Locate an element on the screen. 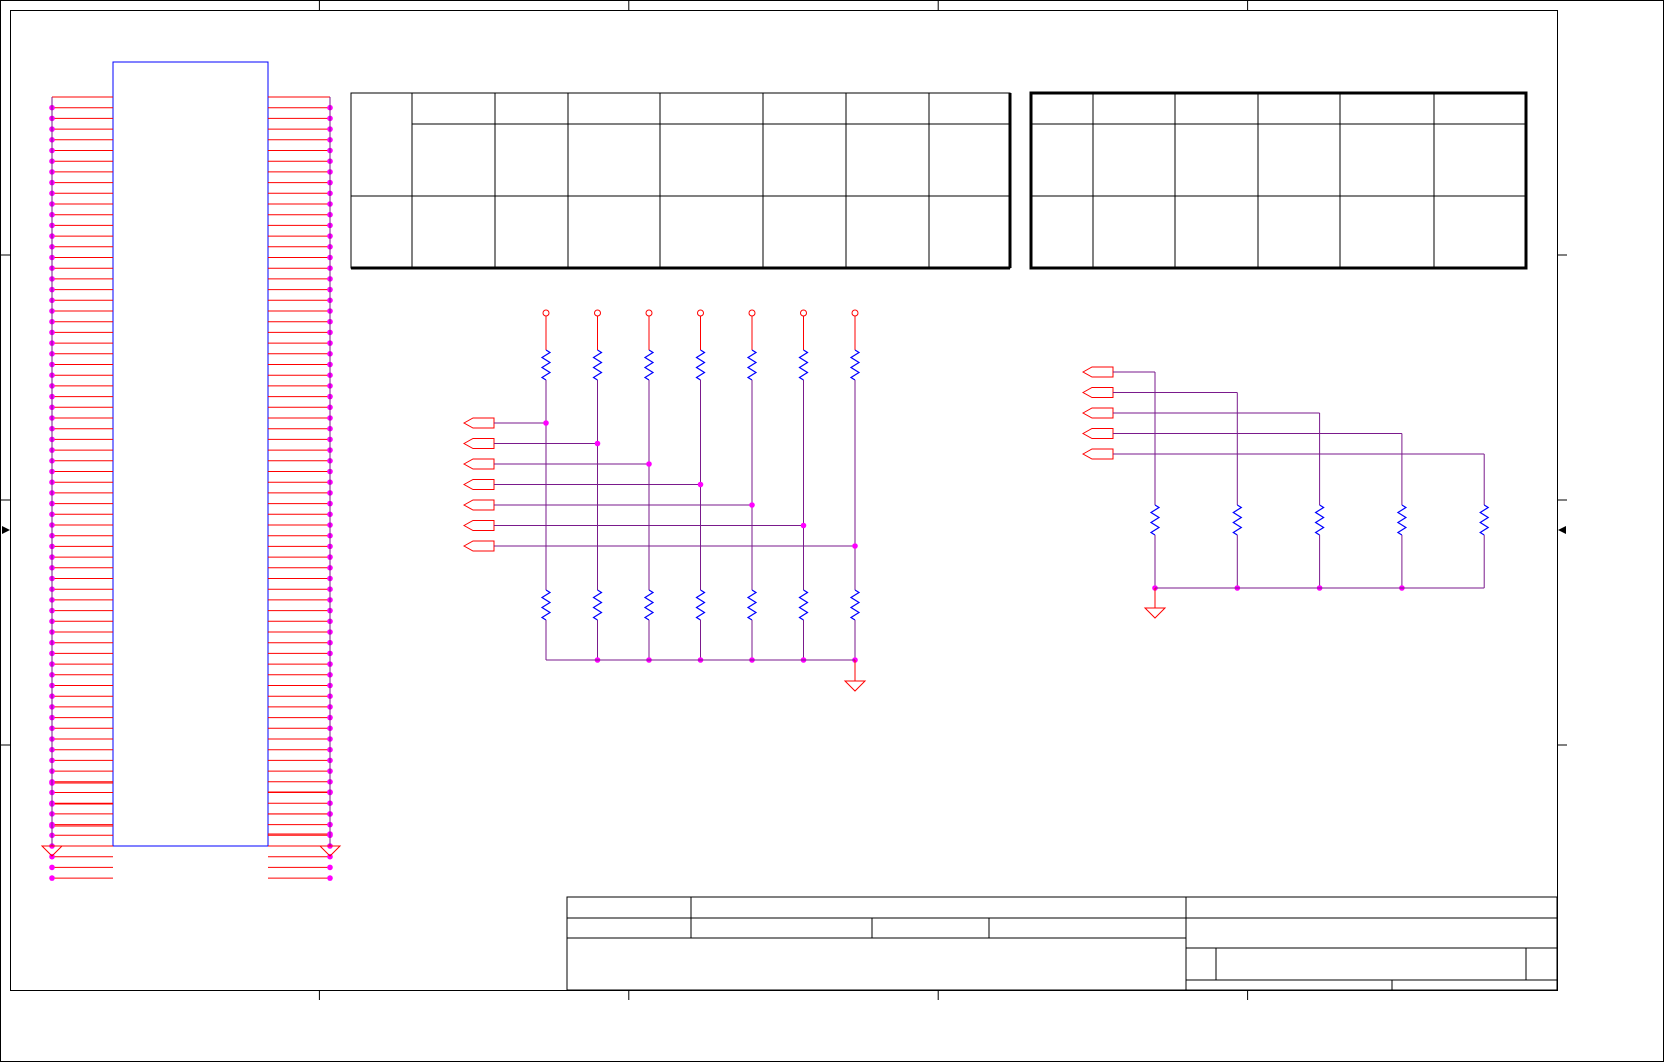 This screenshot has width=1665, height=1063. connector-block is located at coordinates (191, 471).